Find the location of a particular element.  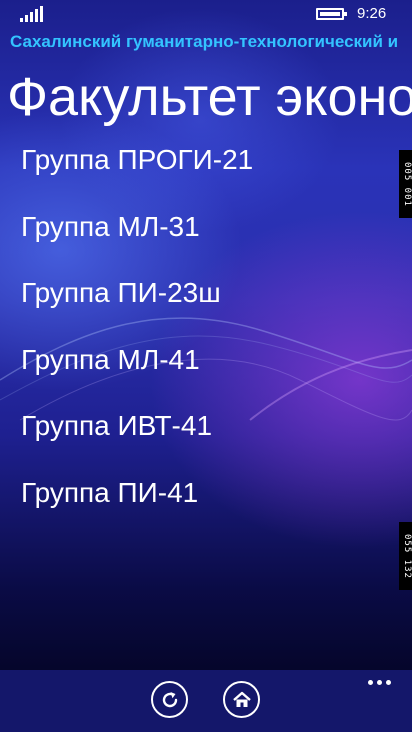

list-item: Группа МЛ-31 is located at coordinates (137, 242).